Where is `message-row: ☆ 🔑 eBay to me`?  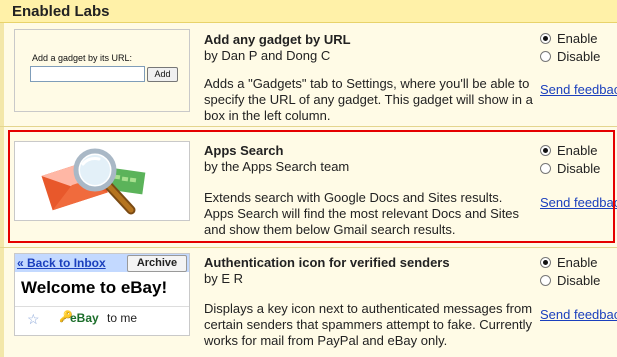
message-row: ☆ 🔑 eBay to me is located at coordinates (102, 319).